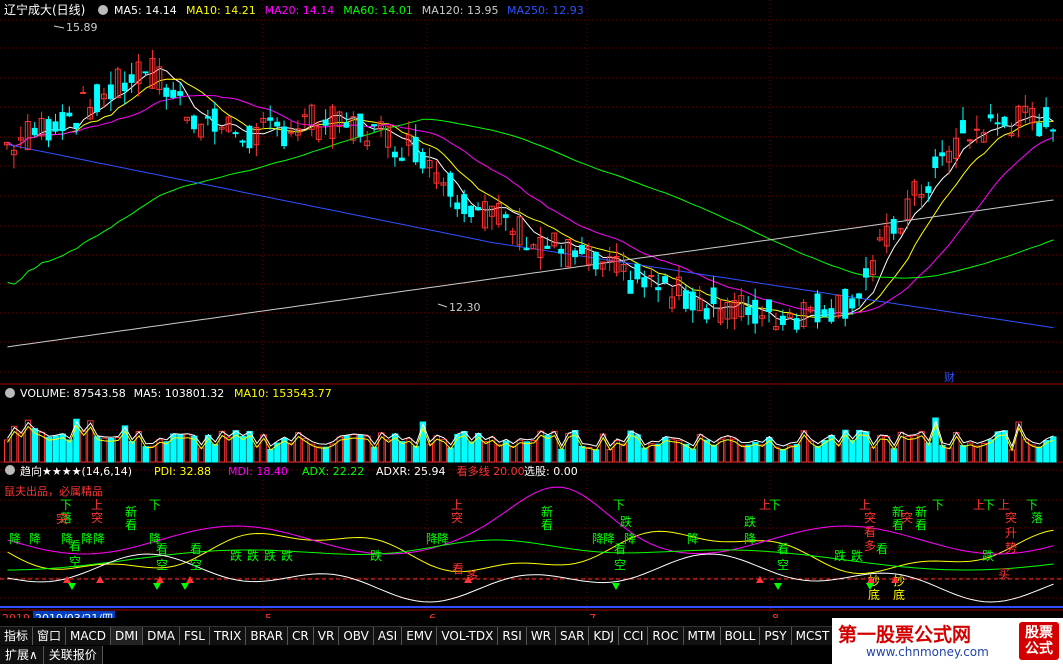  What do you see at coordinates (870, 546) in the screenshot?
I see `signal-label: 多` at bounding box center [870, 546].